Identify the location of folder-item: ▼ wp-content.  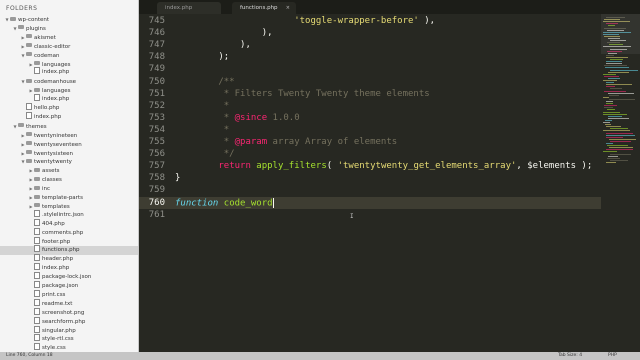
(69, 19).